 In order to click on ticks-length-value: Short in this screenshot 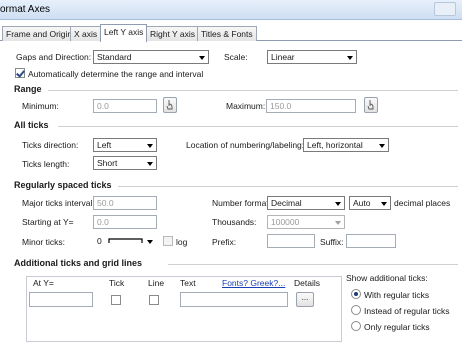, I will do `click(107, 163)`.